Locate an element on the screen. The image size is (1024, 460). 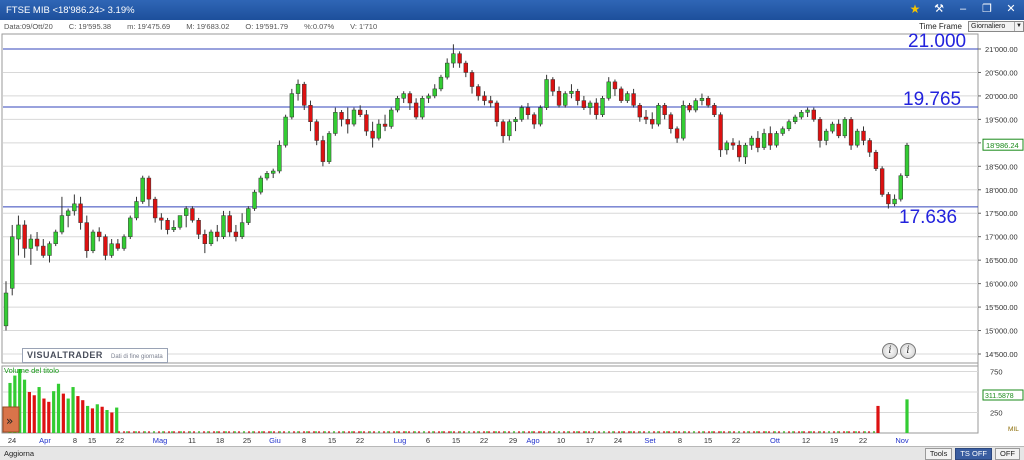
price-tick-label: 20'500.00 is located at coordinates (1001, 72).